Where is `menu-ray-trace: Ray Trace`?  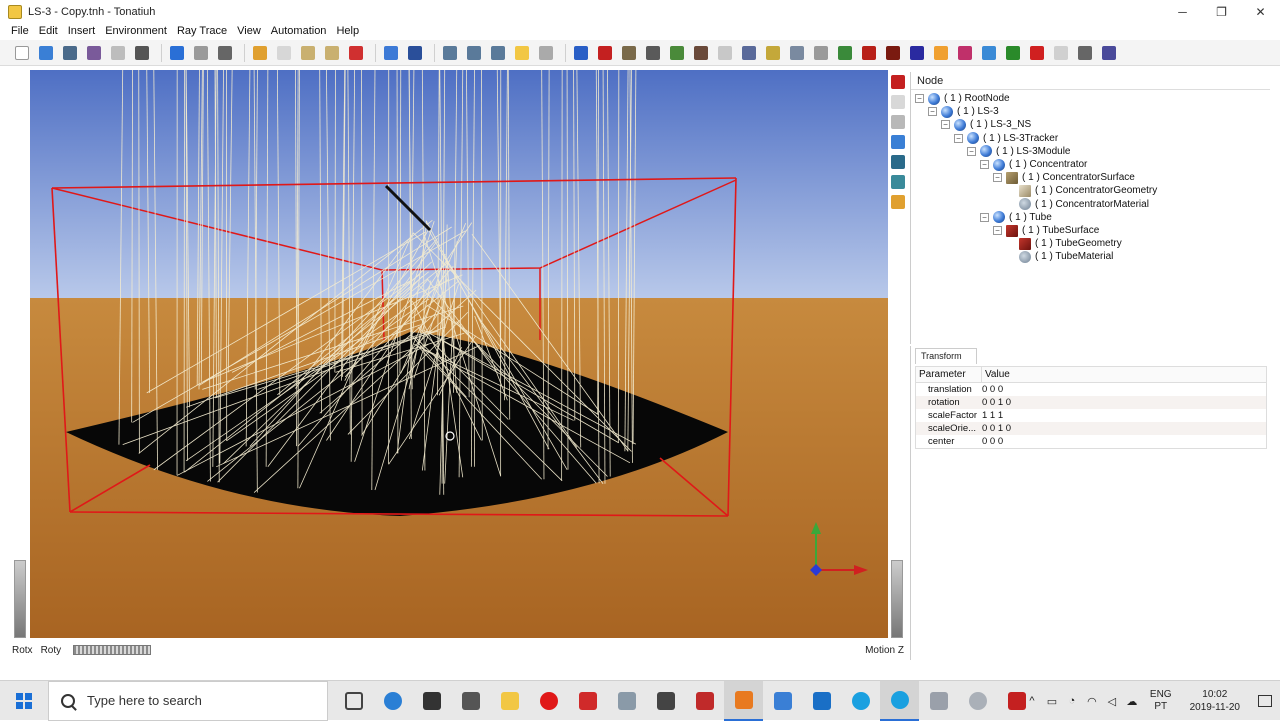
menu-ray-trace: Ray Trace is located at coordinates (202, 31).